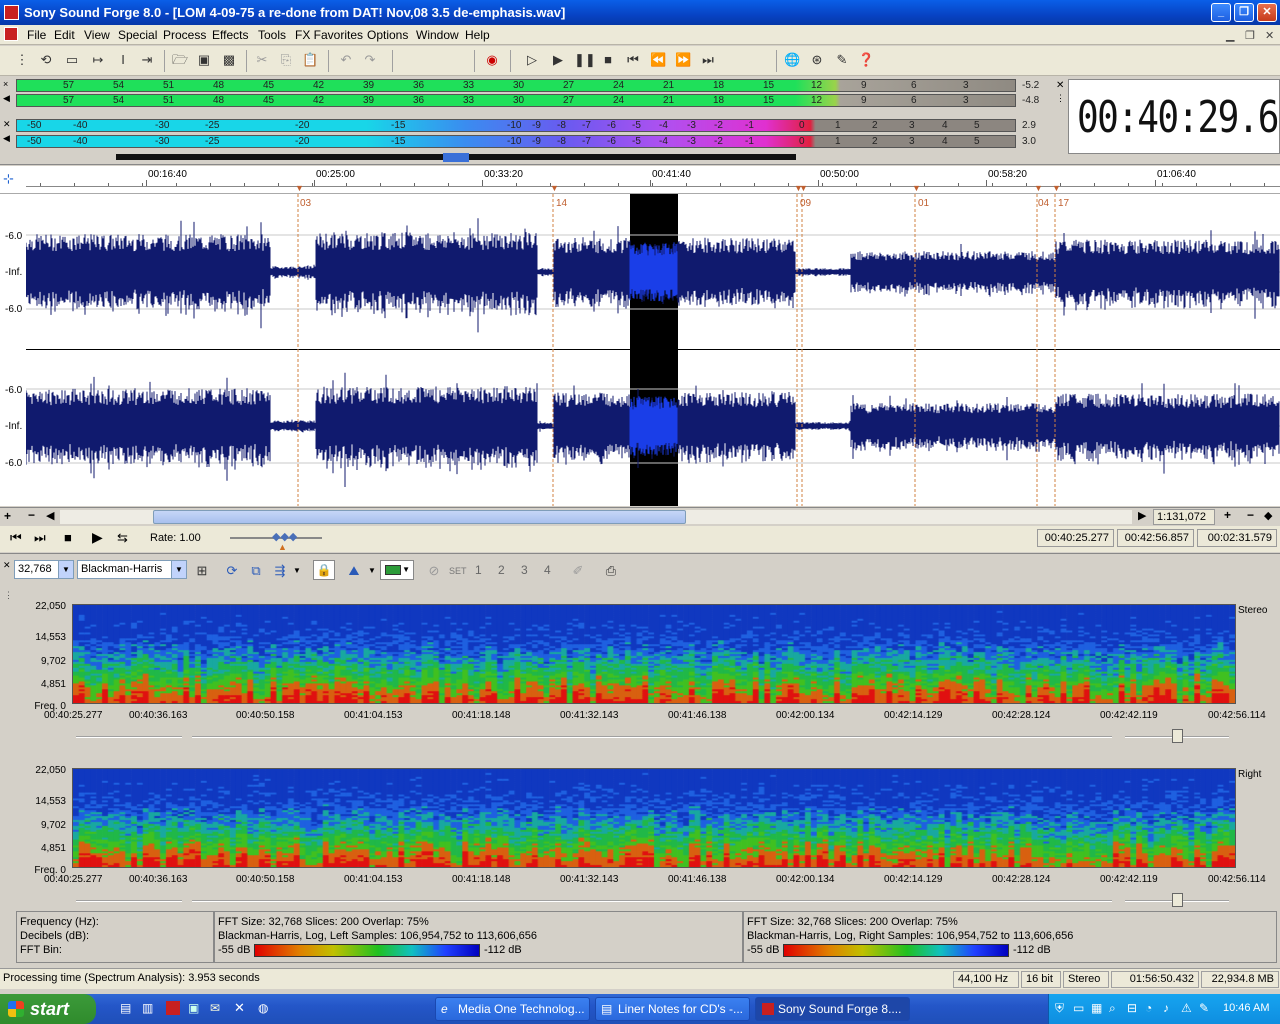 The height and width of the screenshot is (1024, 1280). Describe the element at coordinates (329, 35) in the screenshot. I see `menu-fx-favorites: FX Favorites` at that location.